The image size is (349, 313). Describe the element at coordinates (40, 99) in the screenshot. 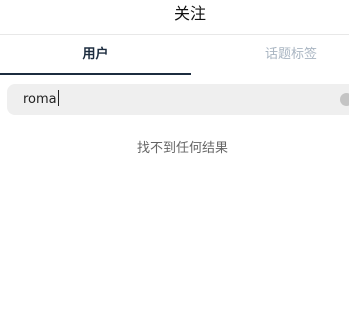

I see `search-input-value: roma` at that location.